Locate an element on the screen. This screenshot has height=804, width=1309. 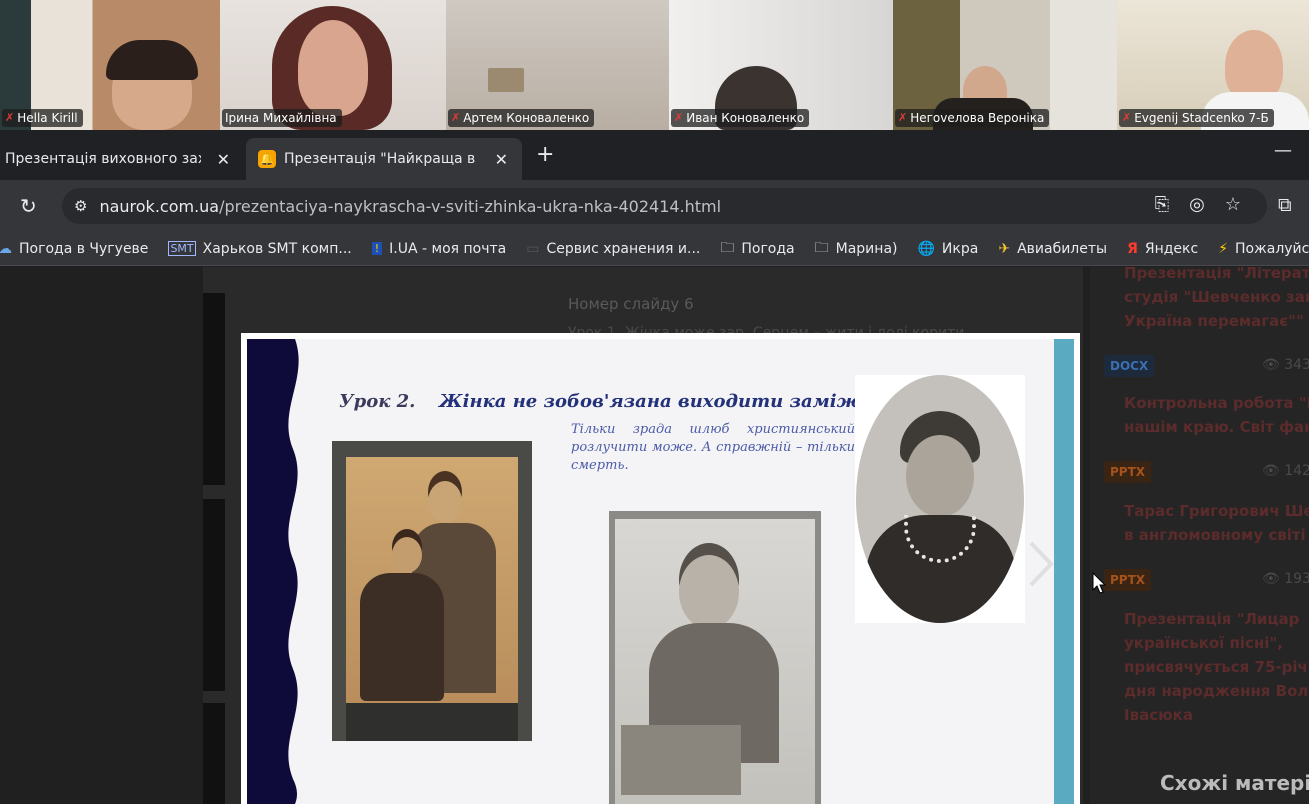
related-item-title: Тарас Григорович Шев в англомовному світі is located at coordinates (1216, 523).